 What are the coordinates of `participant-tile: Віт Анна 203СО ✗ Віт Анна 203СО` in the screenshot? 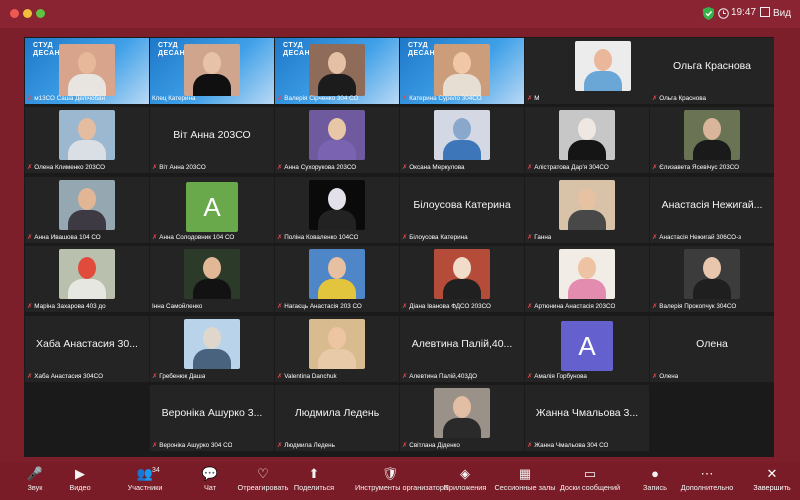 It's located at (212, 140).